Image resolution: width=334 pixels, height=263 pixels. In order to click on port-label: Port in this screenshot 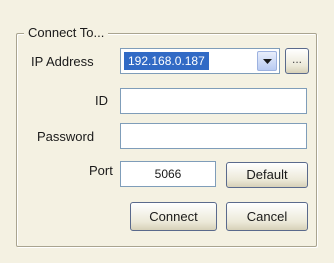, I will do `click(101, 170)`.